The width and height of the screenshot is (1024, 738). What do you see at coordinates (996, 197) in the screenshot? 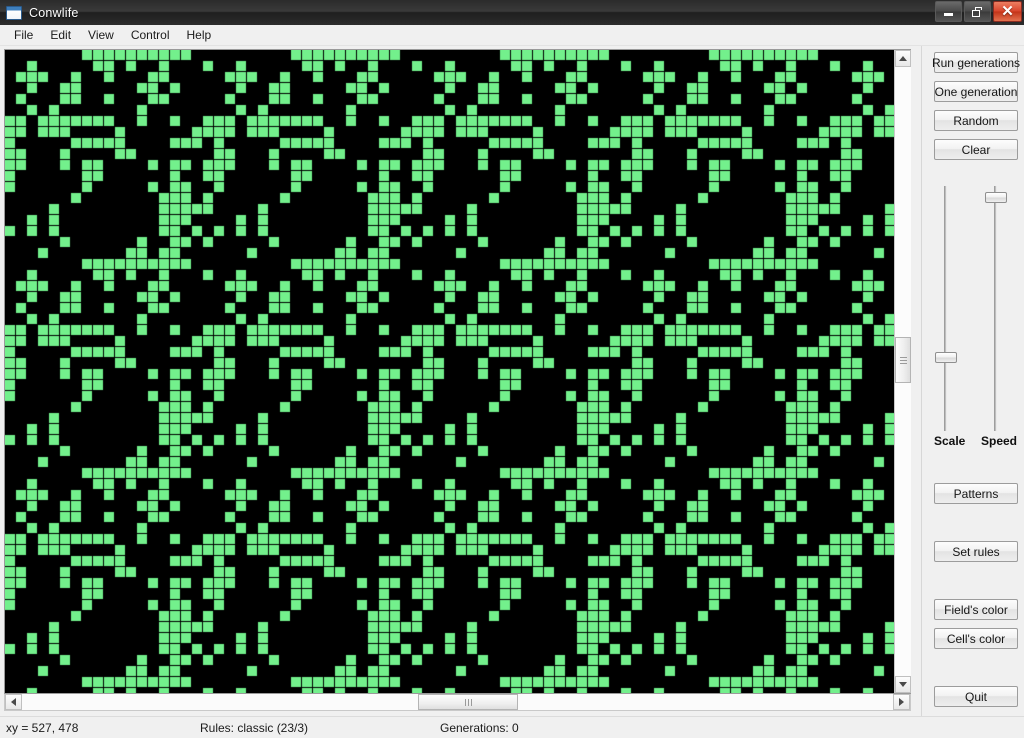
I see `speed-slider-thumb` at bounding box center [996, 197].